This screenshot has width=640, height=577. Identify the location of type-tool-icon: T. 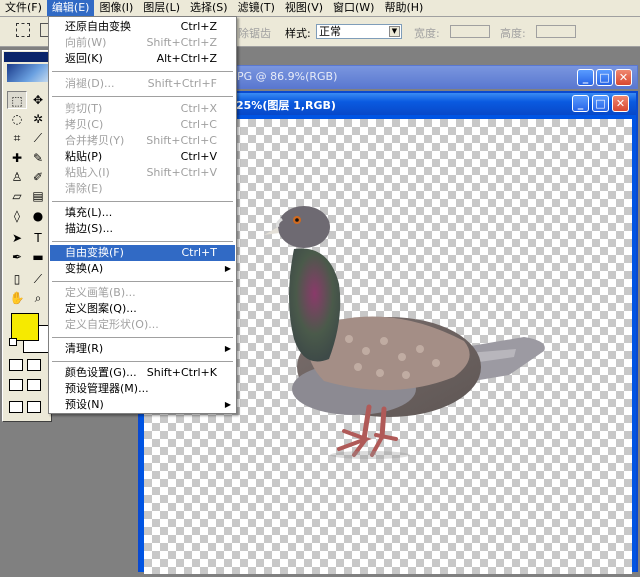
(38, 238).